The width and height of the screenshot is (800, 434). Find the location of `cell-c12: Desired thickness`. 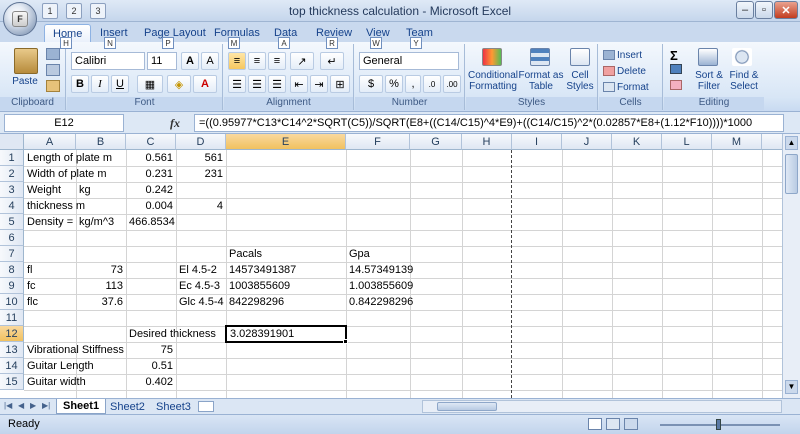

cell-c12: Desired thickness is located at coordinates (172, 334).